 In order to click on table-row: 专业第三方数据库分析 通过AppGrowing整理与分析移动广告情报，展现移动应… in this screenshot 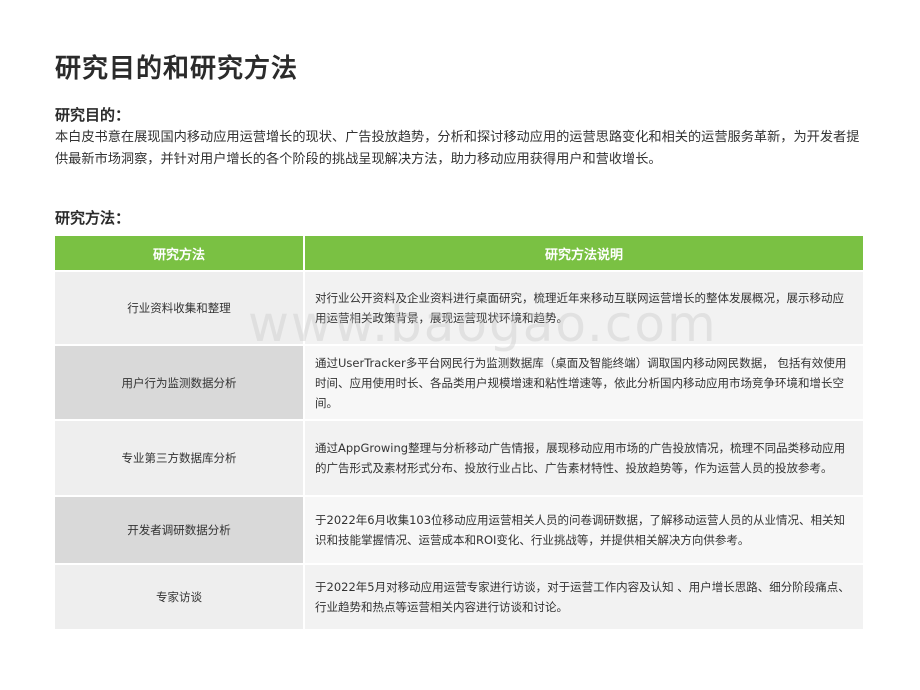, I will do `click(459, 457)`.